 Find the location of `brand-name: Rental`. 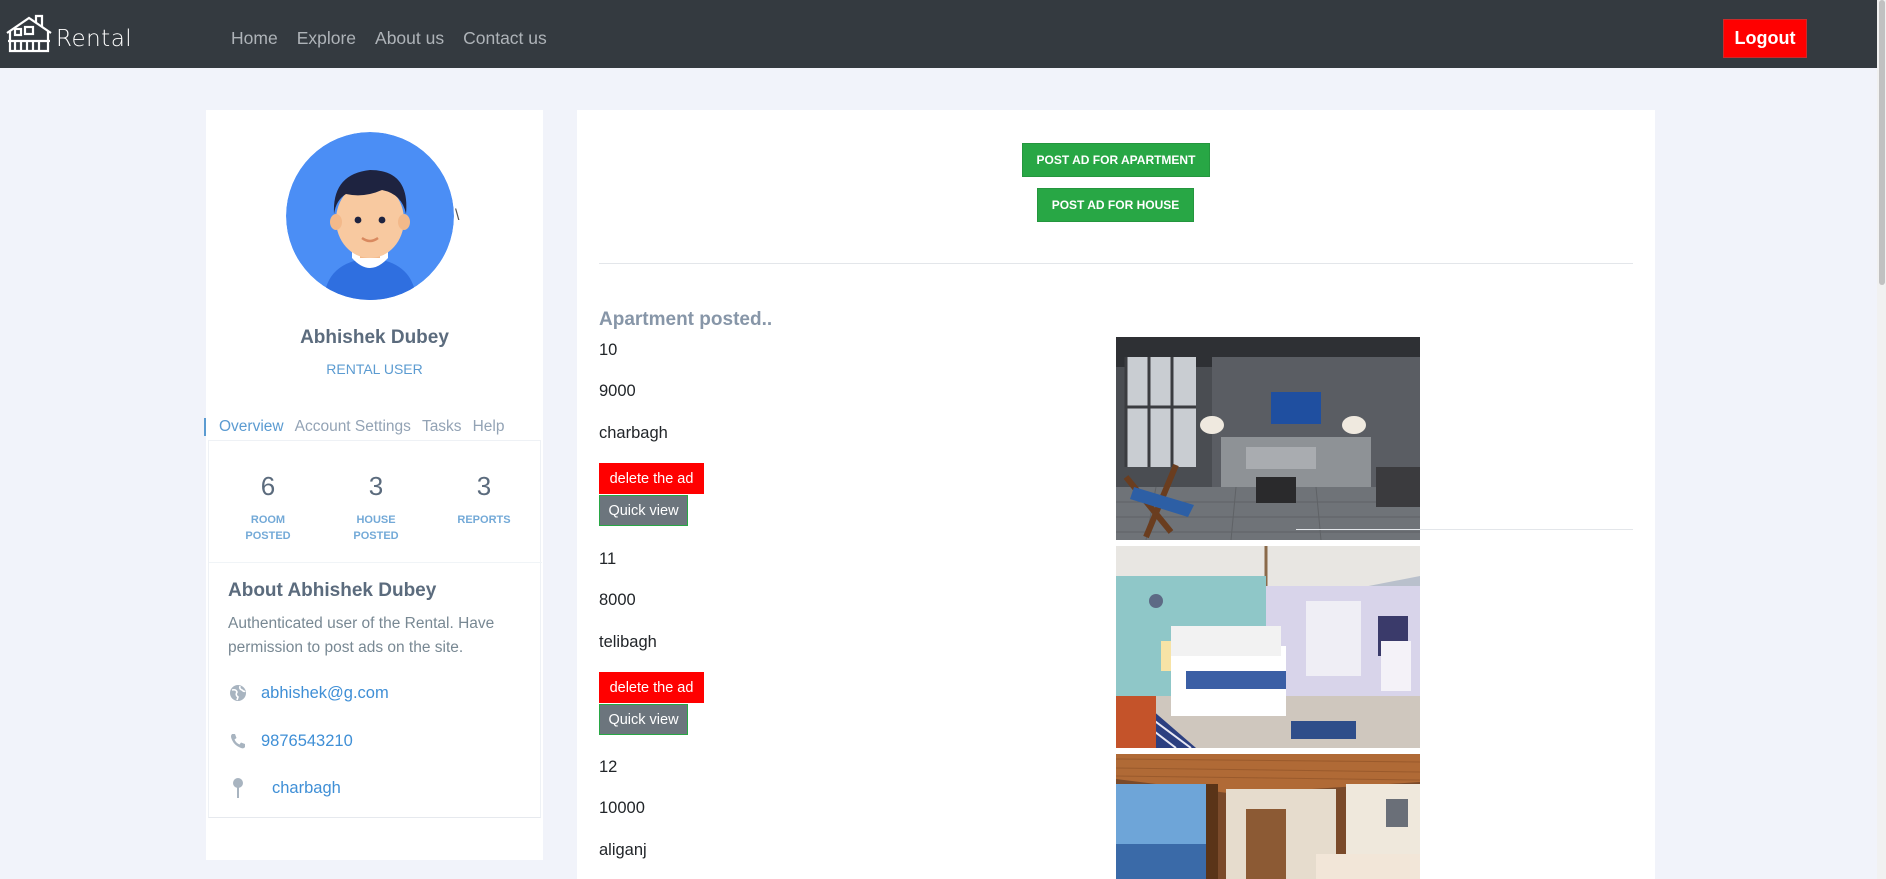

brand-name: Rental is located at coordinates (94, 39).